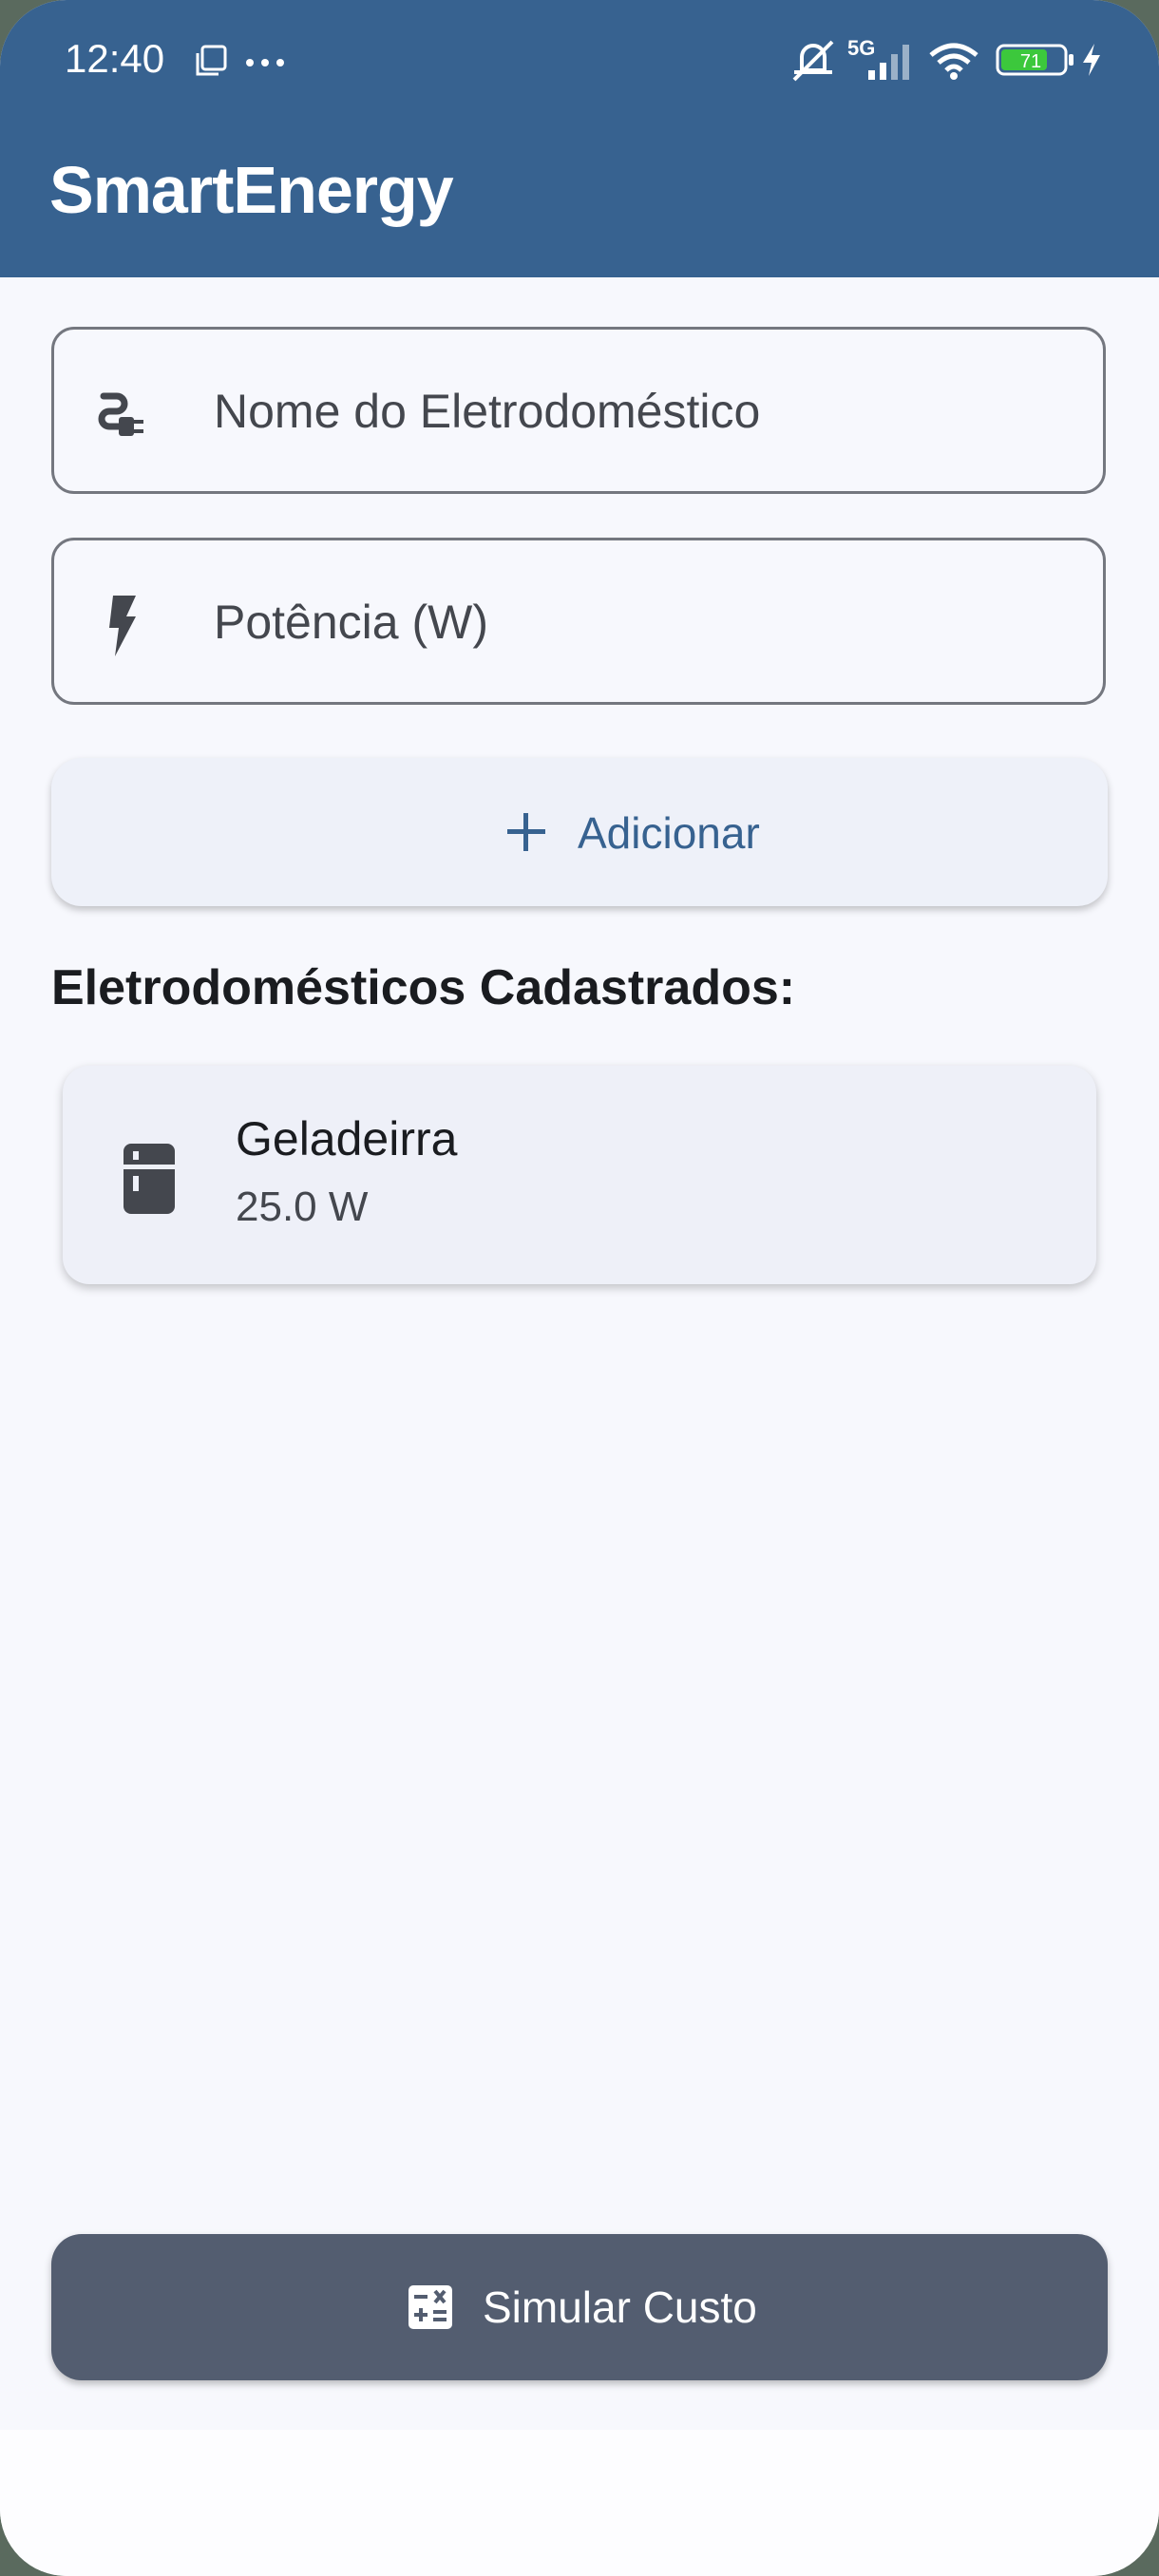 This screenshot has height=2576, width=1159. I want to click on battery-icon: 71, so click(1035, 62).